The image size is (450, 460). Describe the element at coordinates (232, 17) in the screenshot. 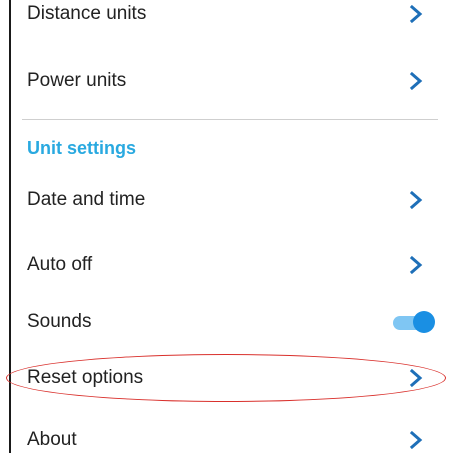

I see `setting-row-distance-units: Distance units` at that location.